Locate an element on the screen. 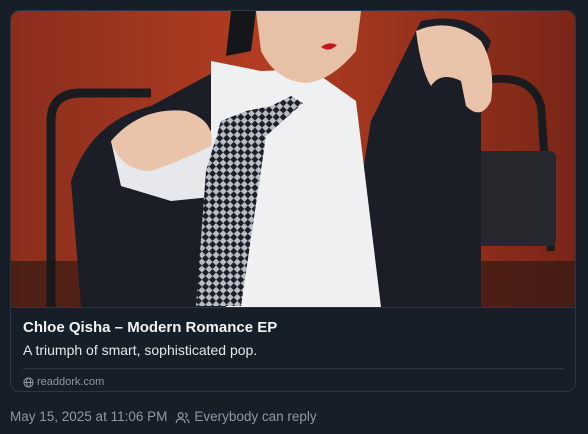  post-timestamp: May 15, 2025 at 11:06 PM is located at coordinates (88, 417).